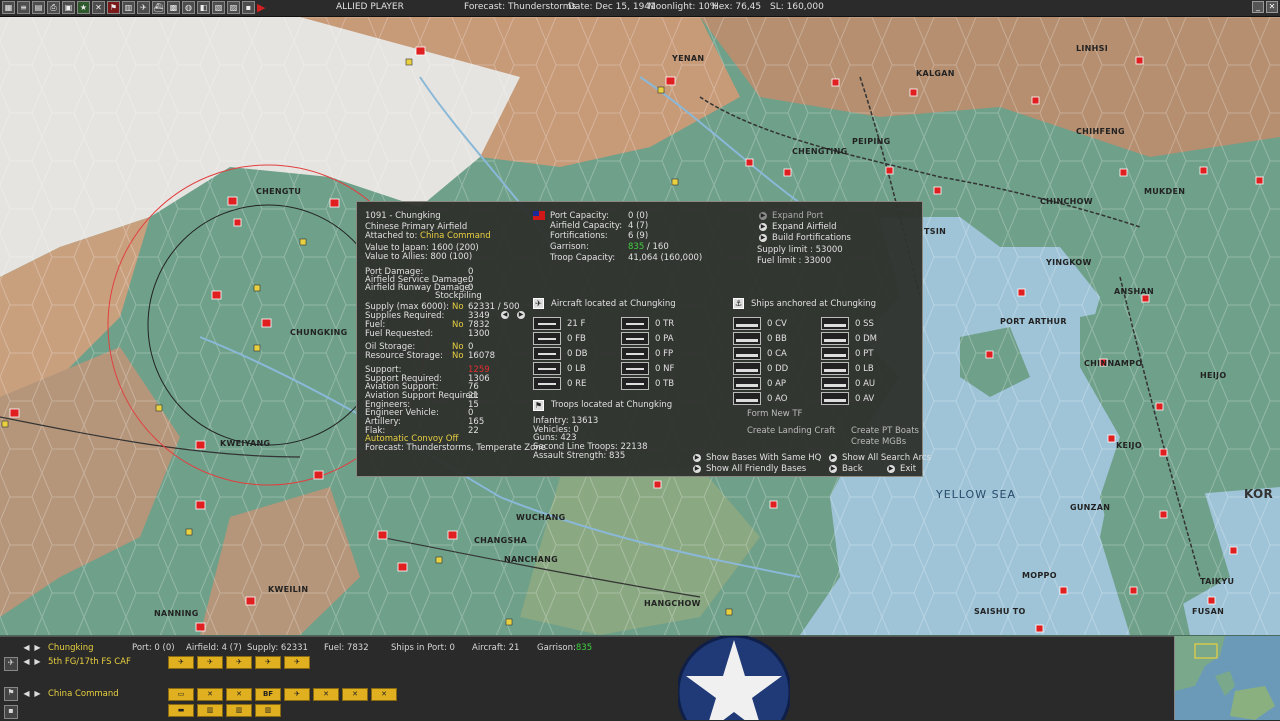 The height and width of the screenshot is (721, 1280). I want to click on selected-base-name: Chungking, so click(71, 648).